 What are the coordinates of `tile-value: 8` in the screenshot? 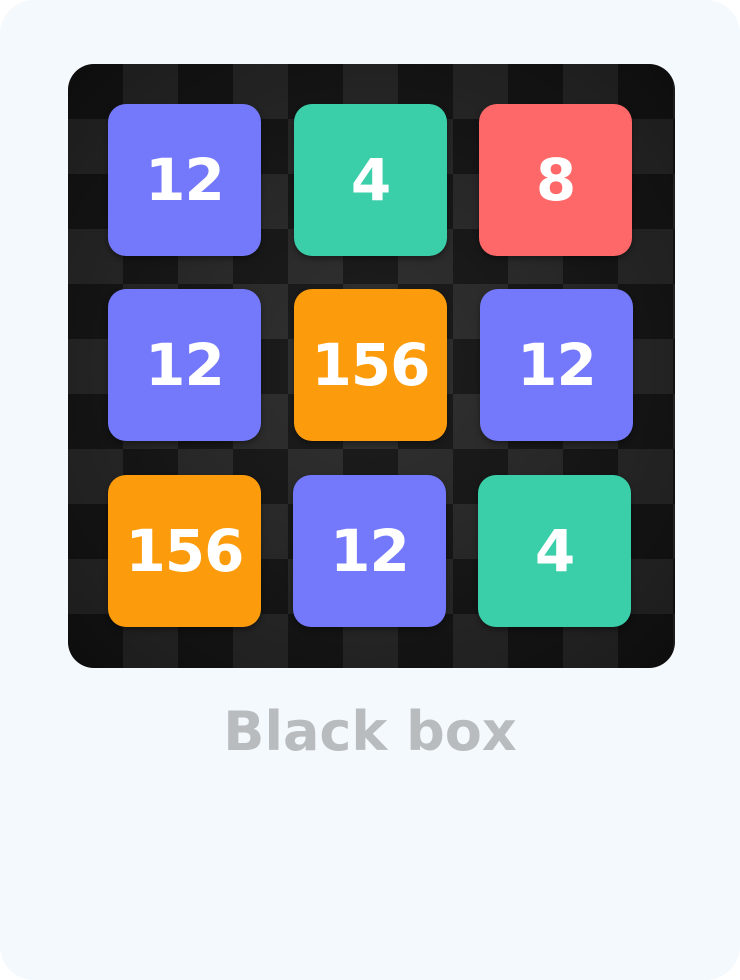 It's located at (555, 180).